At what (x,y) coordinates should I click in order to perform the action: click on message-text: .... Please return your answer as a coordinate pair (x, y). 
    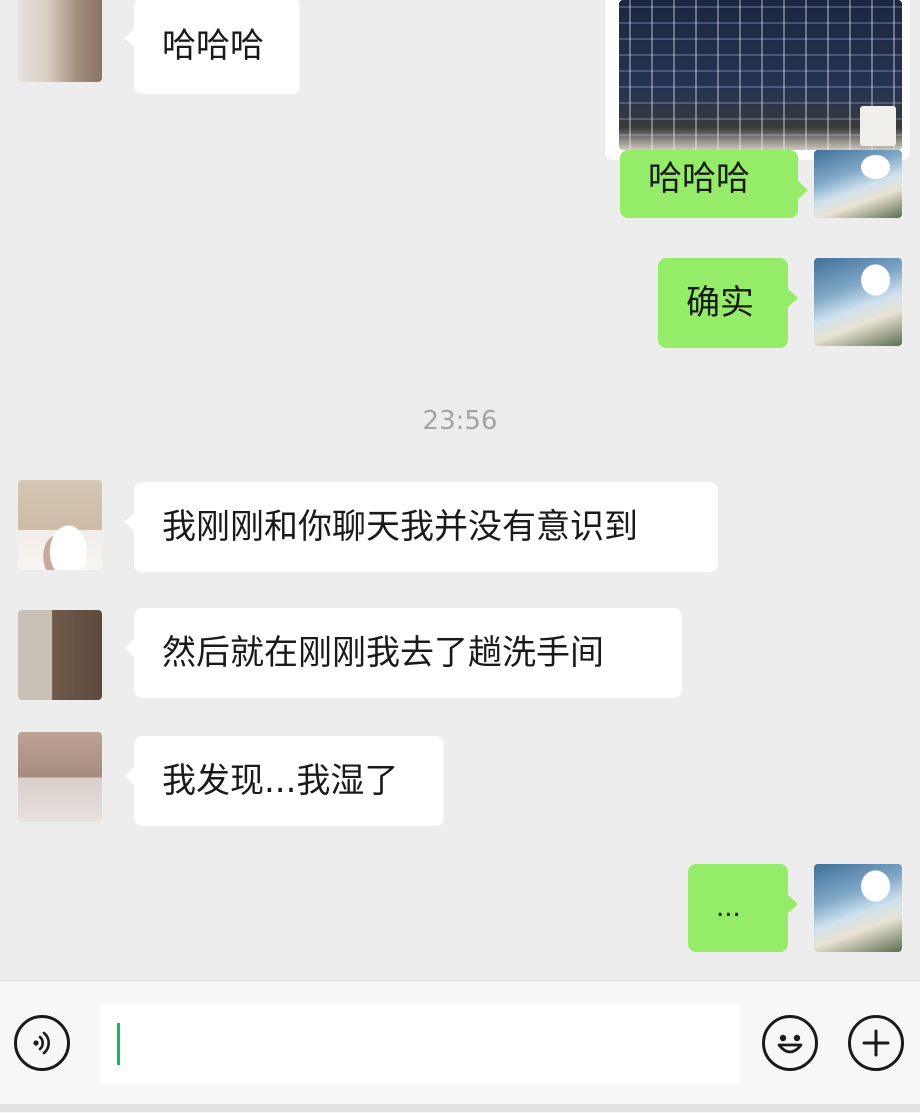
    Looking at the image, I should click on (728, 908).